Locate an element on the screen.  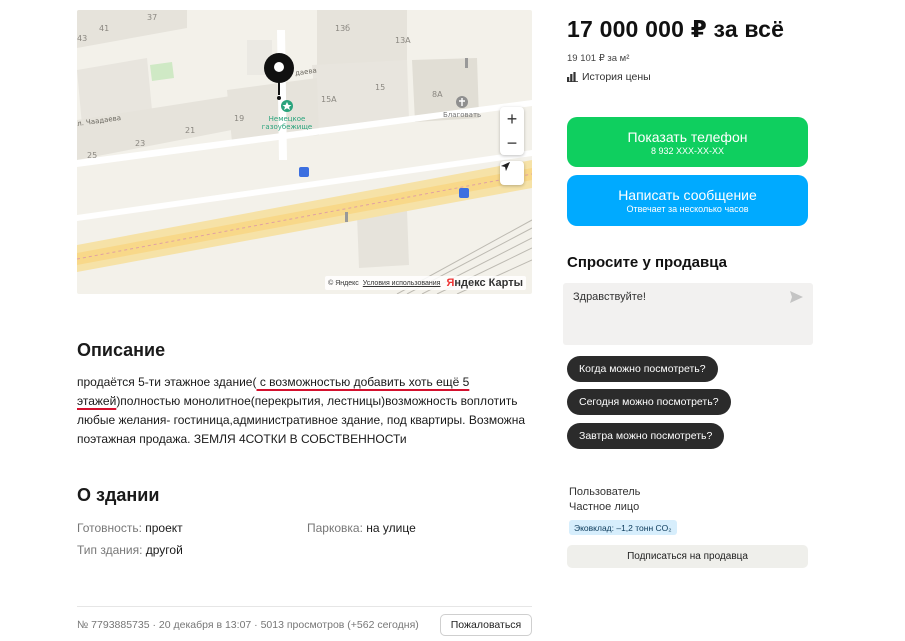
ask-seller-title: Спросите у продавца is located at coordinates (647, 262).